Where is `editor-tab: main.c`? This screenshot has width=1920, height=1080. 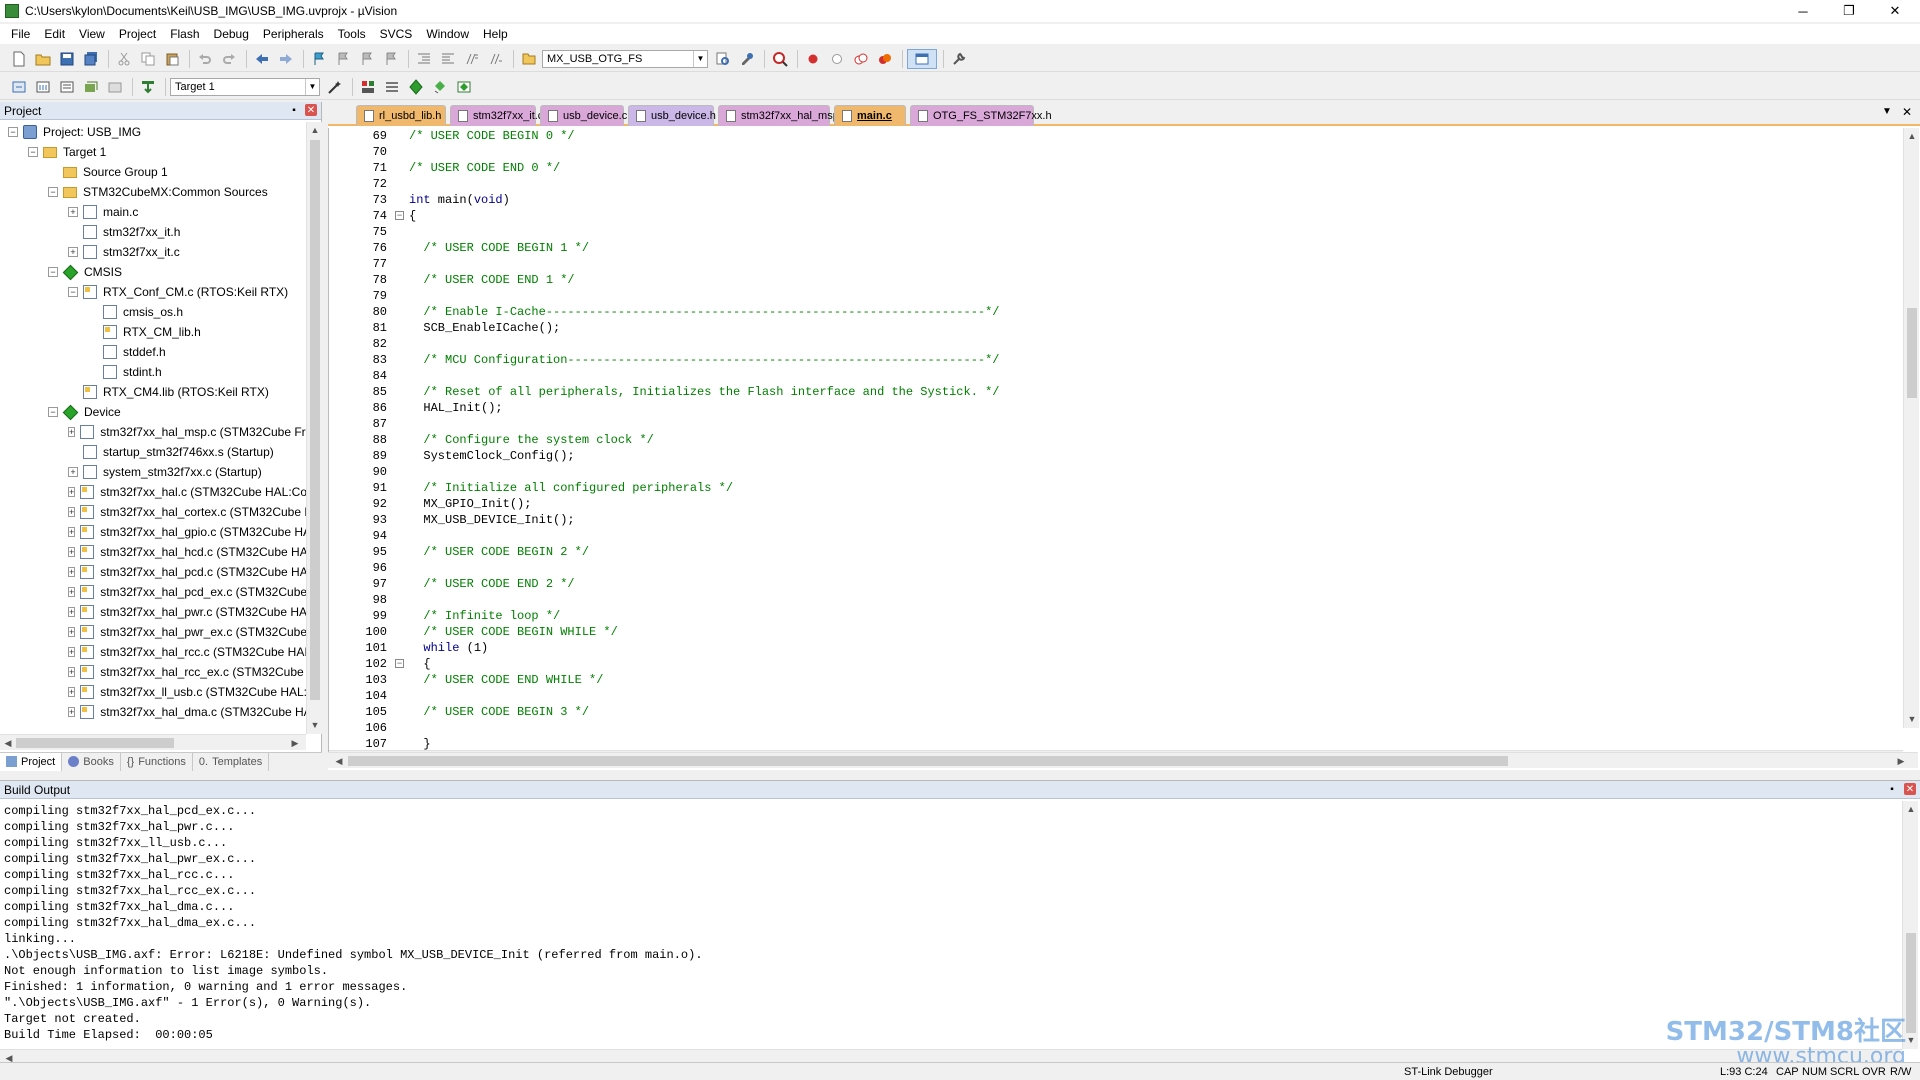
editor-tab: main.c is located at coordinates (870, 115).